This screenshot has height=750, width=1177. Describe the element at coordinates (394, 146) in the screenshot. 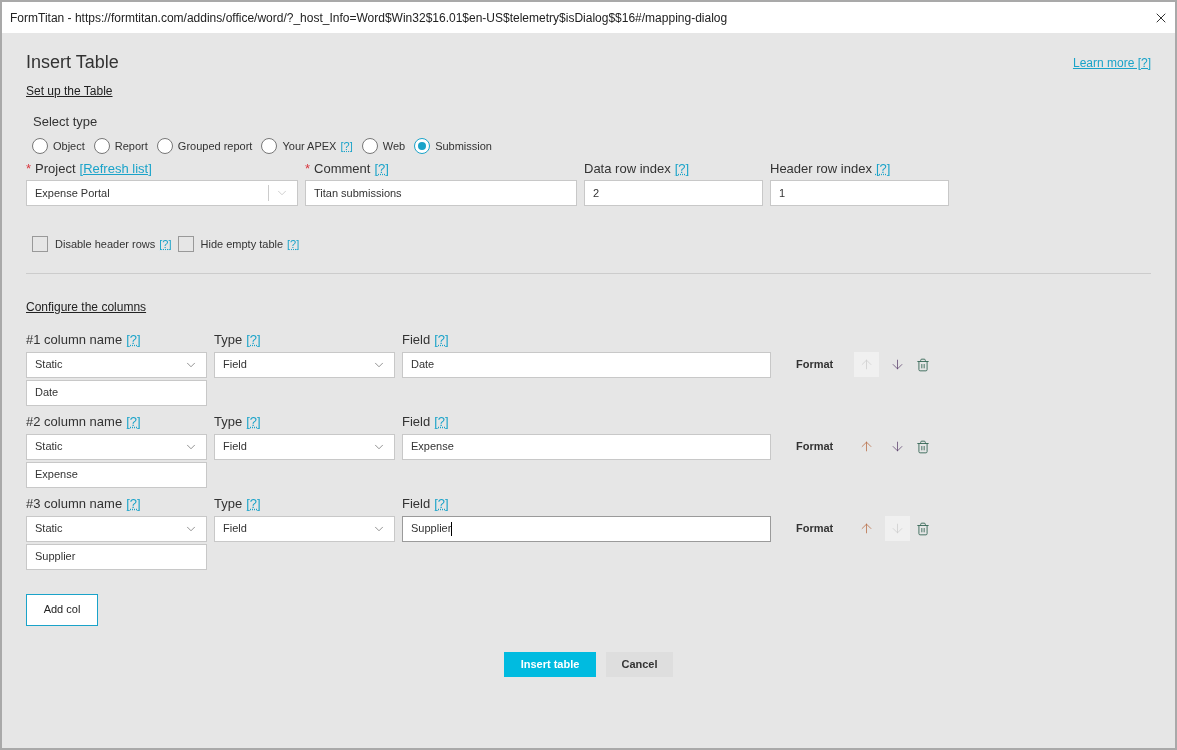

I see `radio-label: Web` at that location.